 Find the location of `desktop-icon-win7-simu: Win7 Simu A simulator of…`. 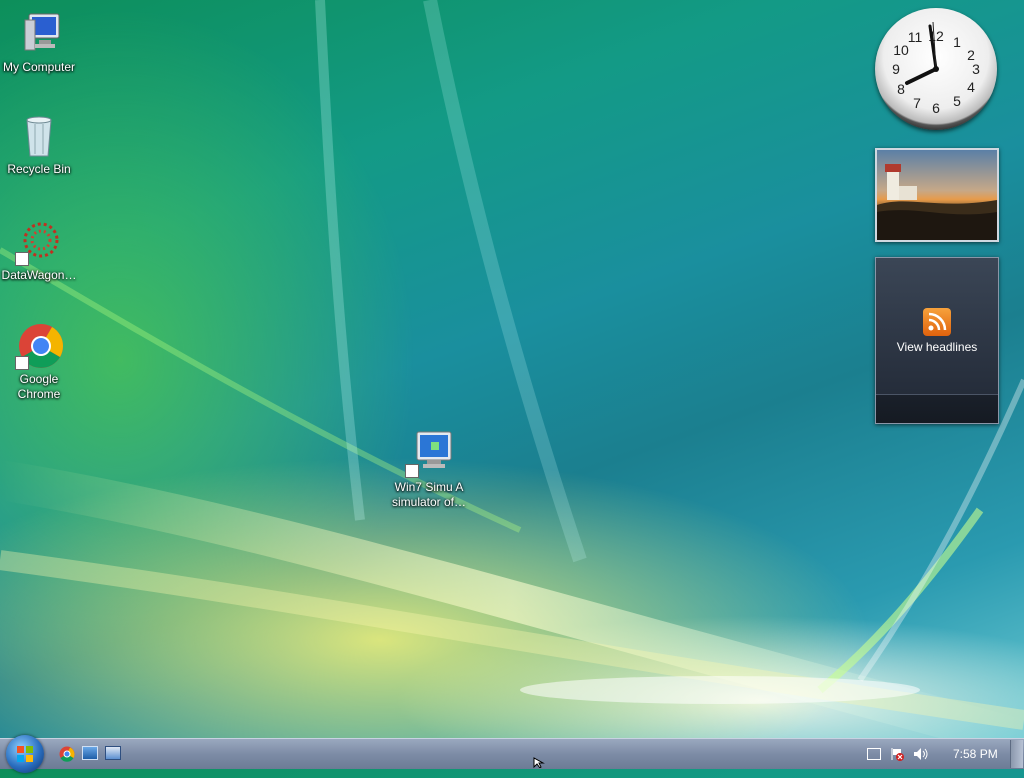

desktop-icon-win7-simu: Win7 Simu A simulator of… is located at coordinates (429, 470).